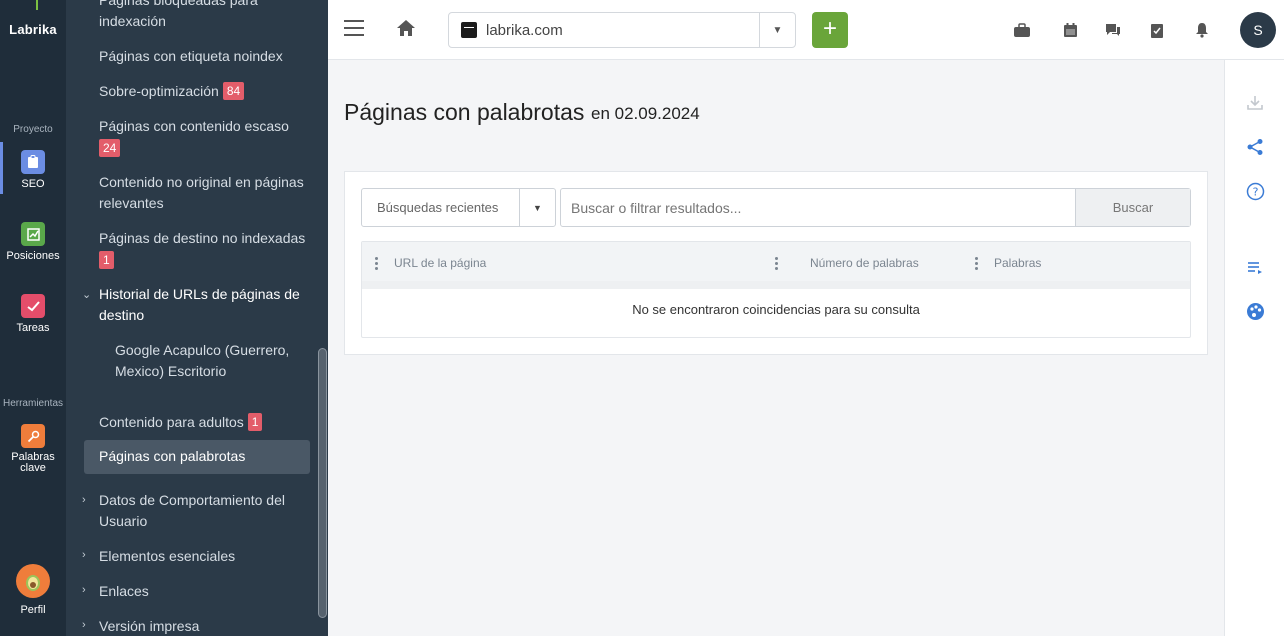 The image size is (1284, 636). Describe the element at coordinates (171, 422) in the screenshot. I see `sidebar-item-label: Contenido para adultos` at that location.